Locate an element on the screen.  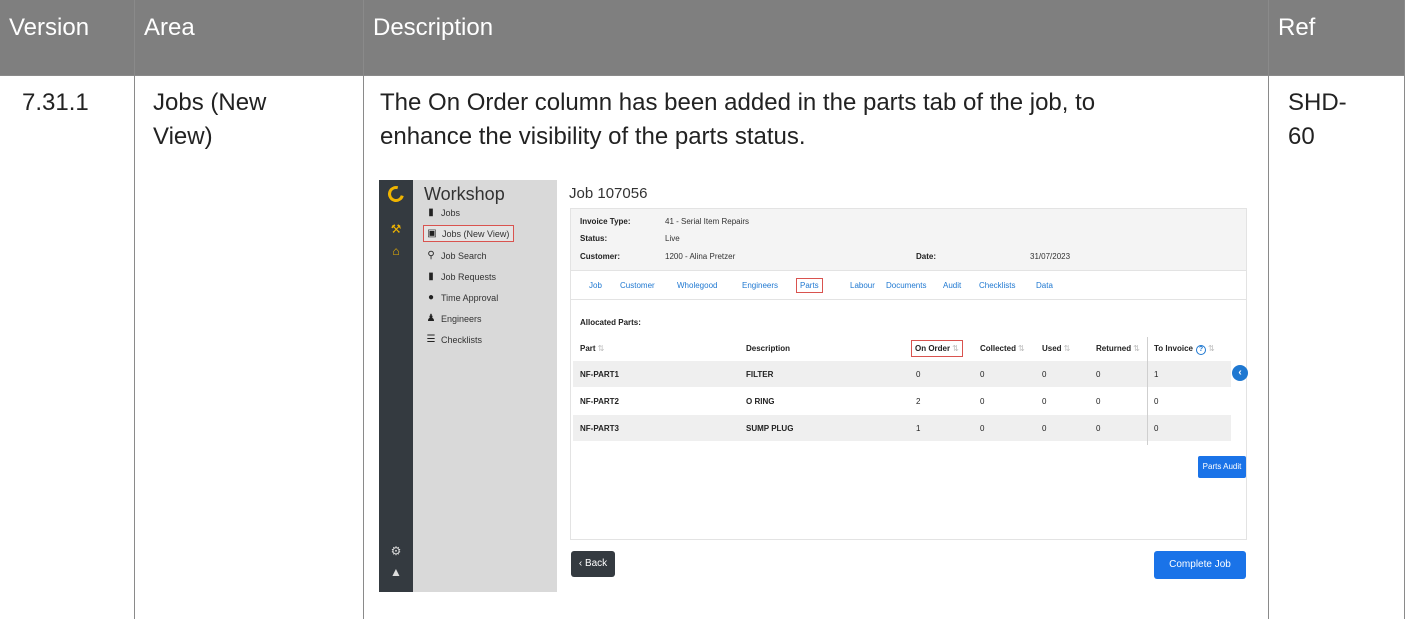
menu-item-engineers: ♟ Engineers is located at coordinates (453, 318).